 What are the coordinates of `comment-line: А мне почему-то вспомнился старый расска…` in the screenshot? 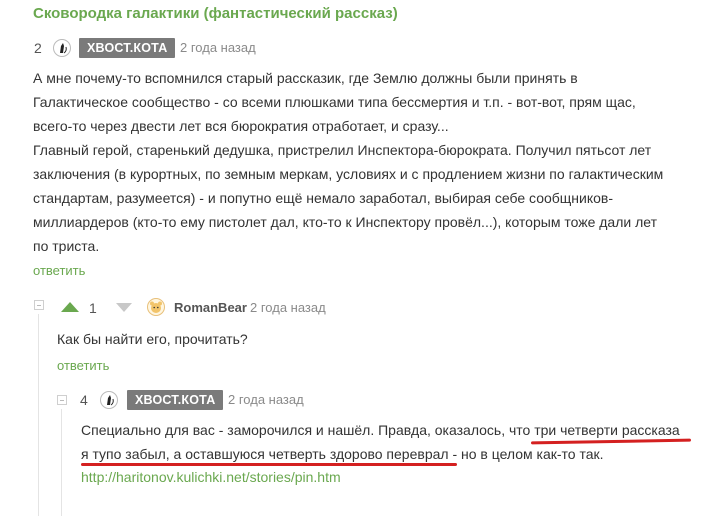 It's located at (305, 78).